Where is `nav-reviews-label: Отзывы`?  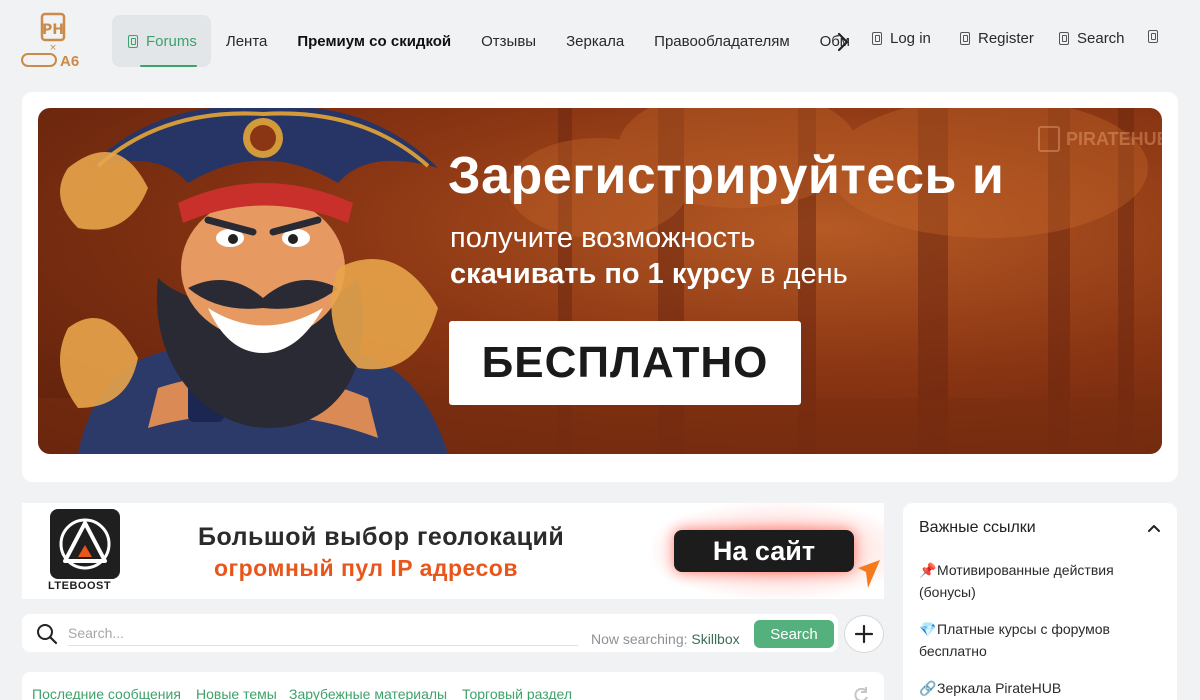
nav-reviews-label: Отзывы is located at coordinates (509, 41).